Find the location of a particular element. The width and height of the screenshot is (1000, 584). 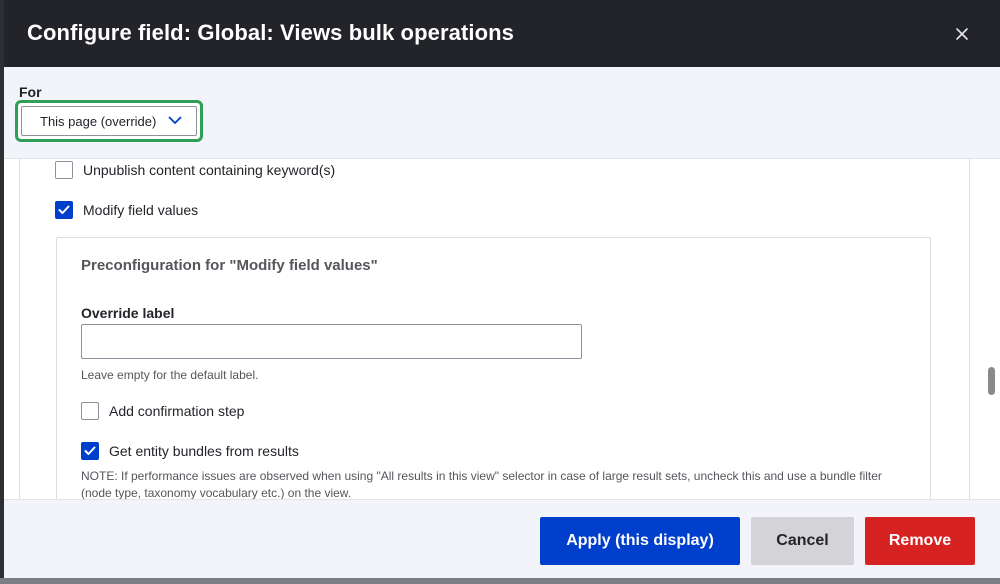

confirmation-step-row: Add confirmation step is located at coordinates (162, 411).